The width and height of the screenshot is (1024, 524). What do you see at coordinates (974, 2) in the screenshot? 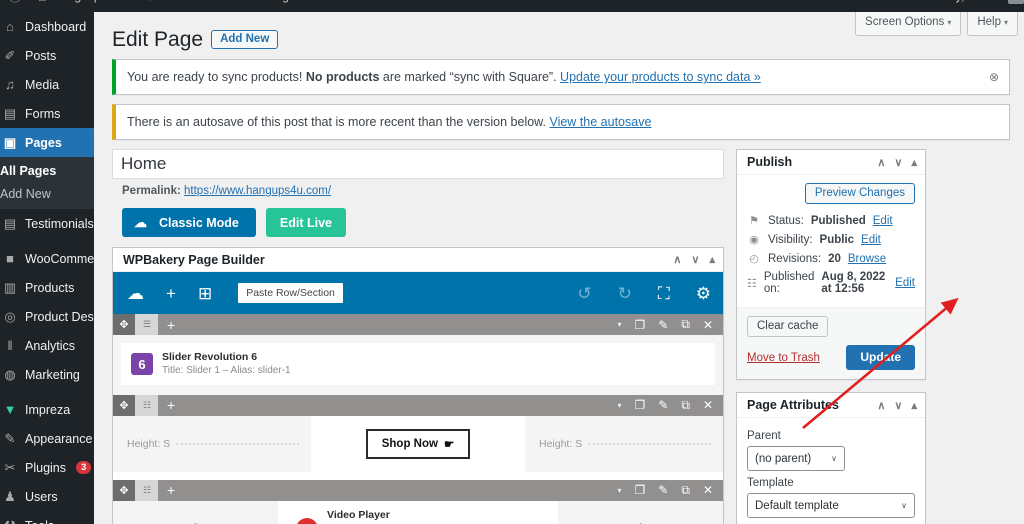
I see `admin-bar-account: Howdy, admin` at bounding box center [974, 2].